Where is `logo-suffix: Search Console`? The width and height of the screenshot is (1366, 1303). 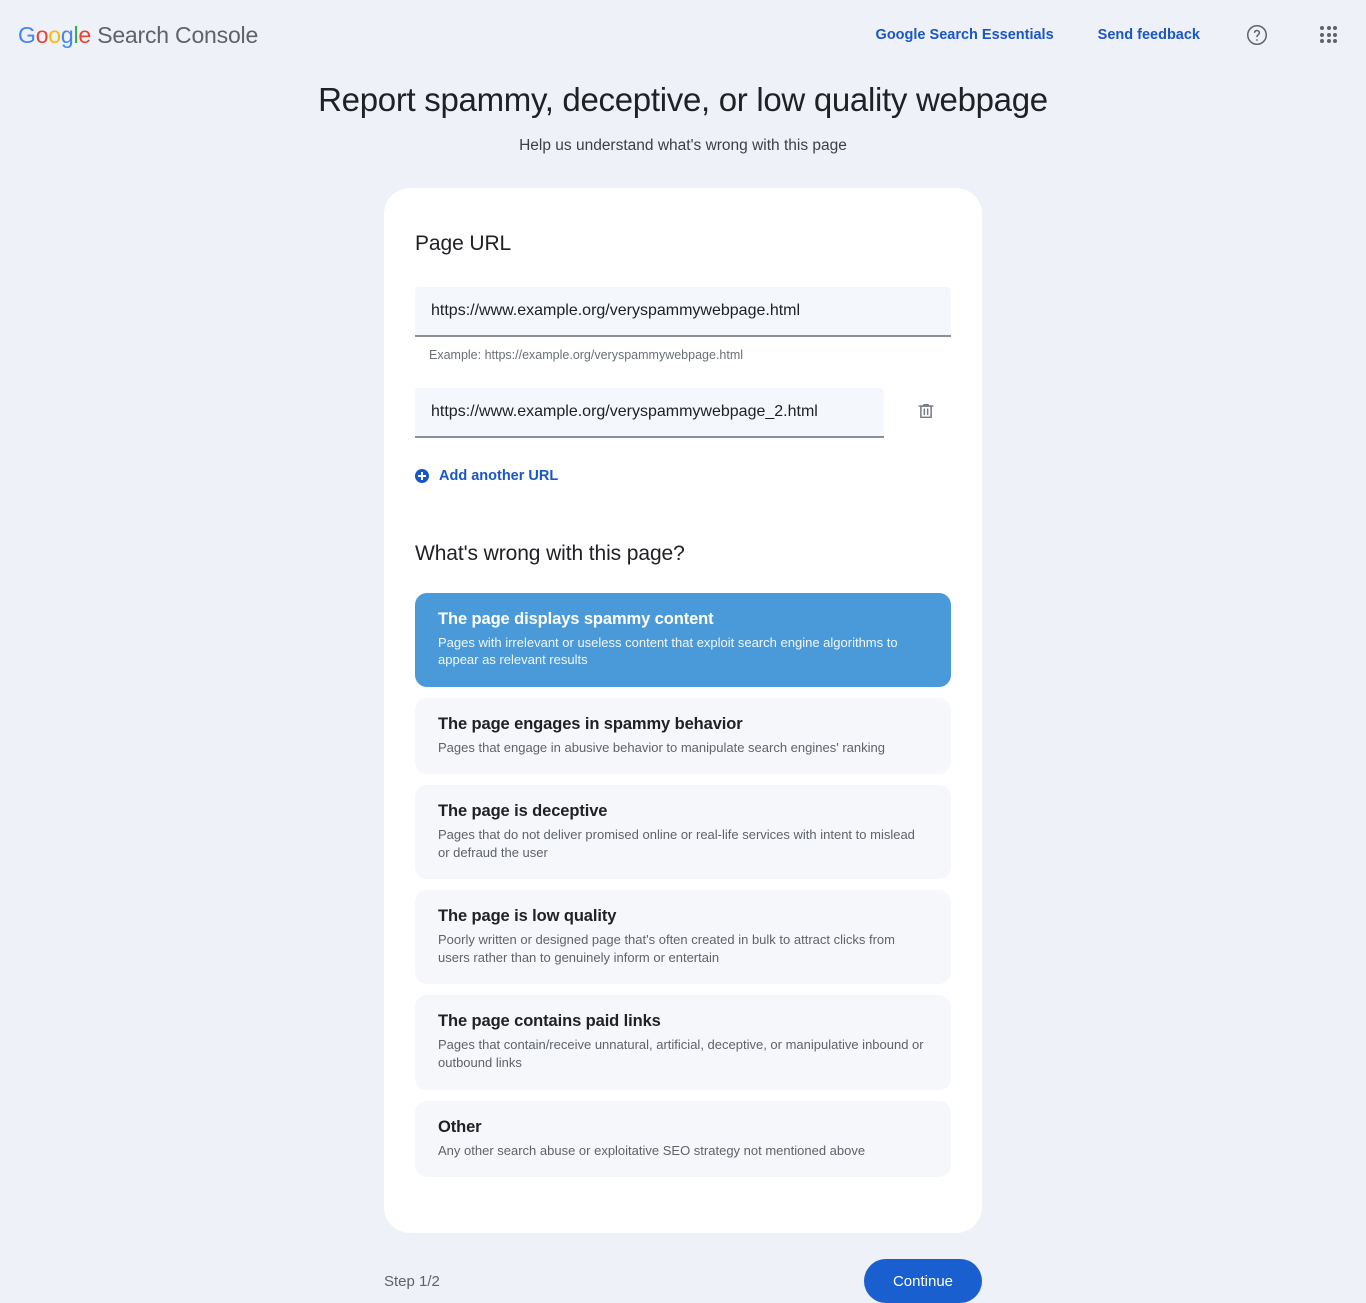
logo-suffix: Search Console is located at coordinates (175, 34).